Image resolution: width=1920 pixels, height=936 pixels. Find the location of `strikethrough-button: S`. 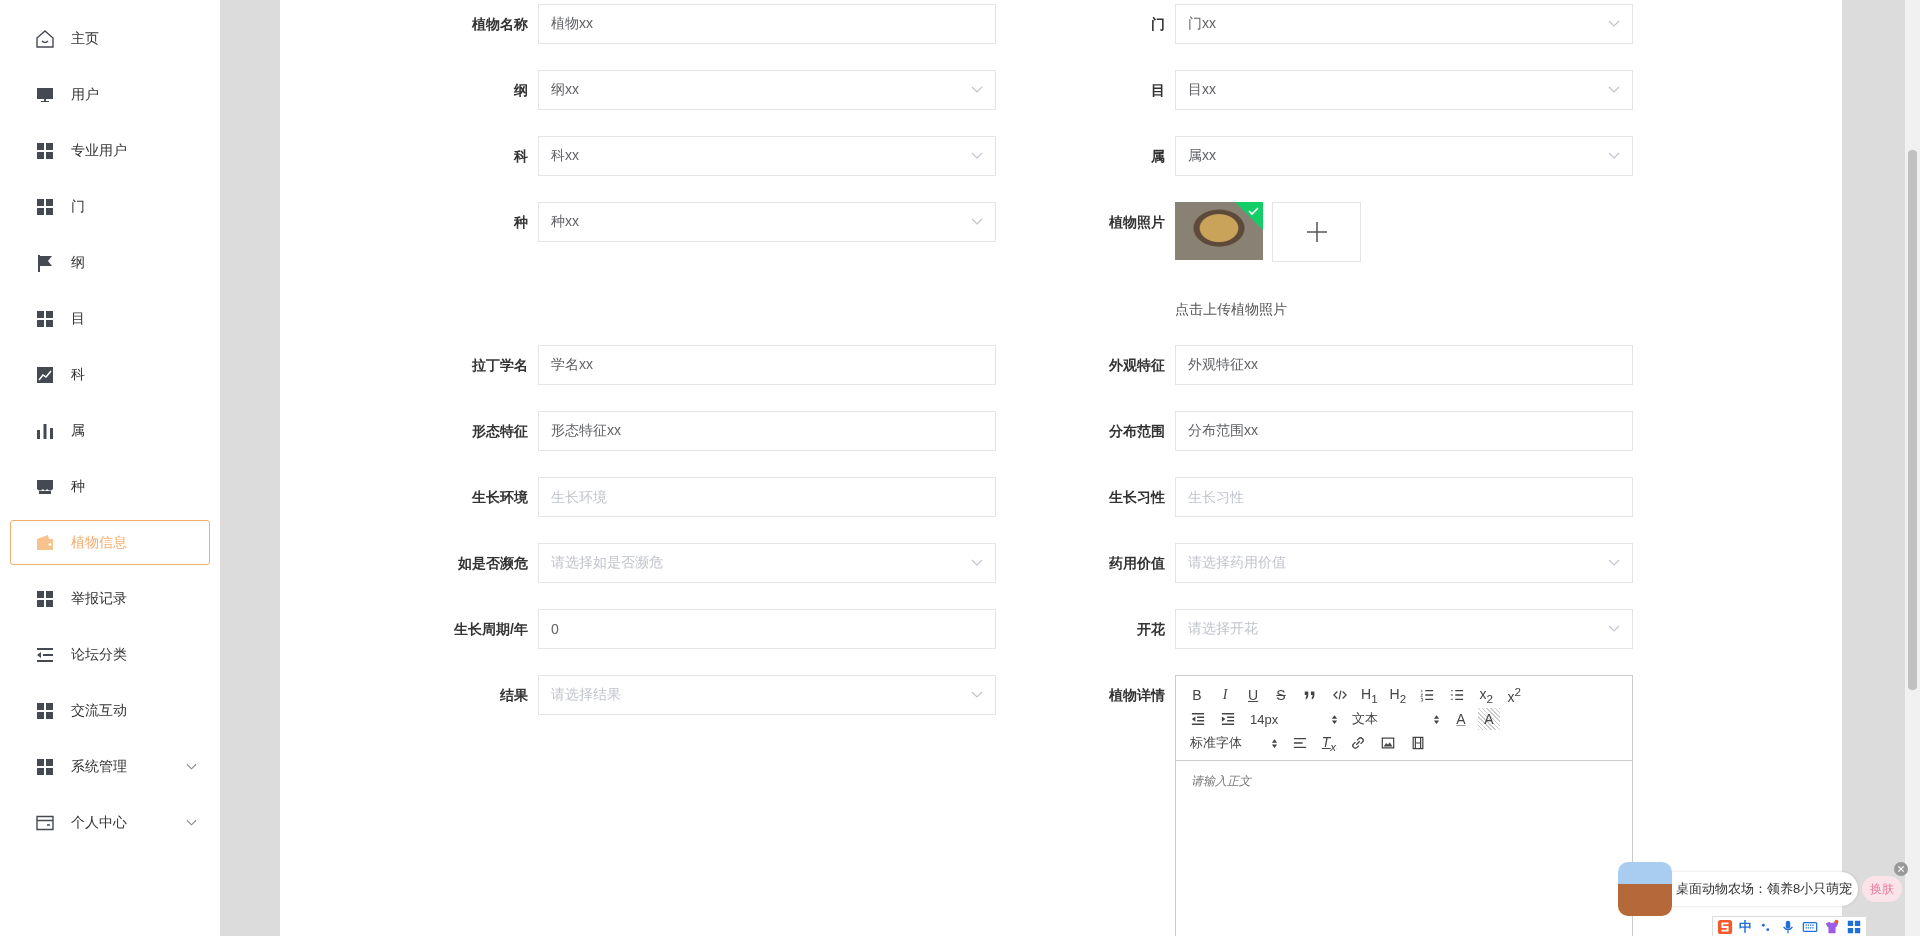

strikethrough-button: S is located at coordinates (1281, 695).